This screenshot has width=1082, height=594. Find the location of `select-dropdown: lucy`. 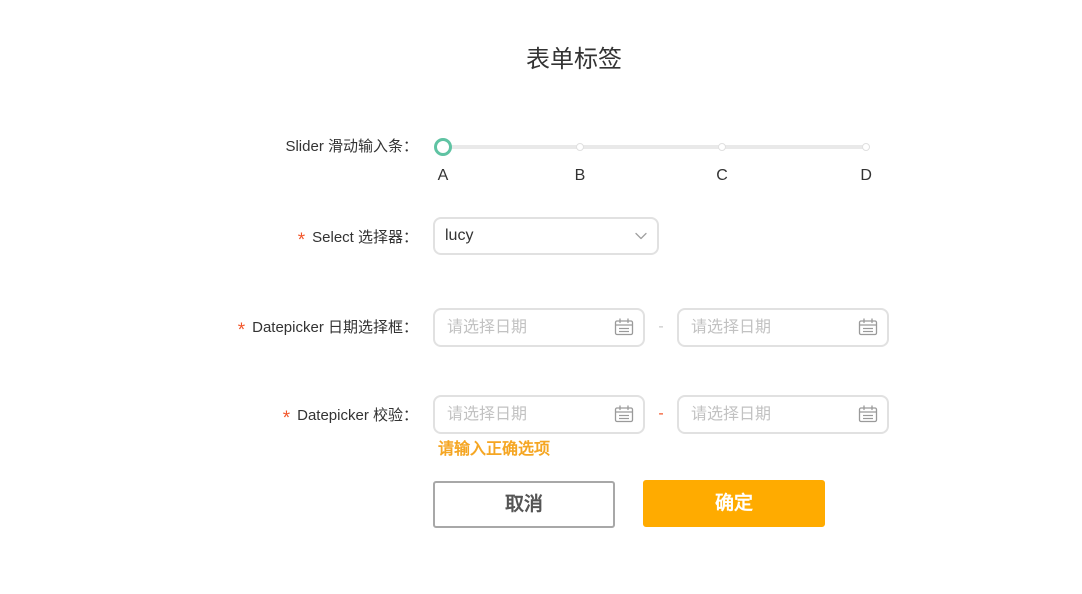

select-dropdown: lucy is located at coordinates (546, 236).